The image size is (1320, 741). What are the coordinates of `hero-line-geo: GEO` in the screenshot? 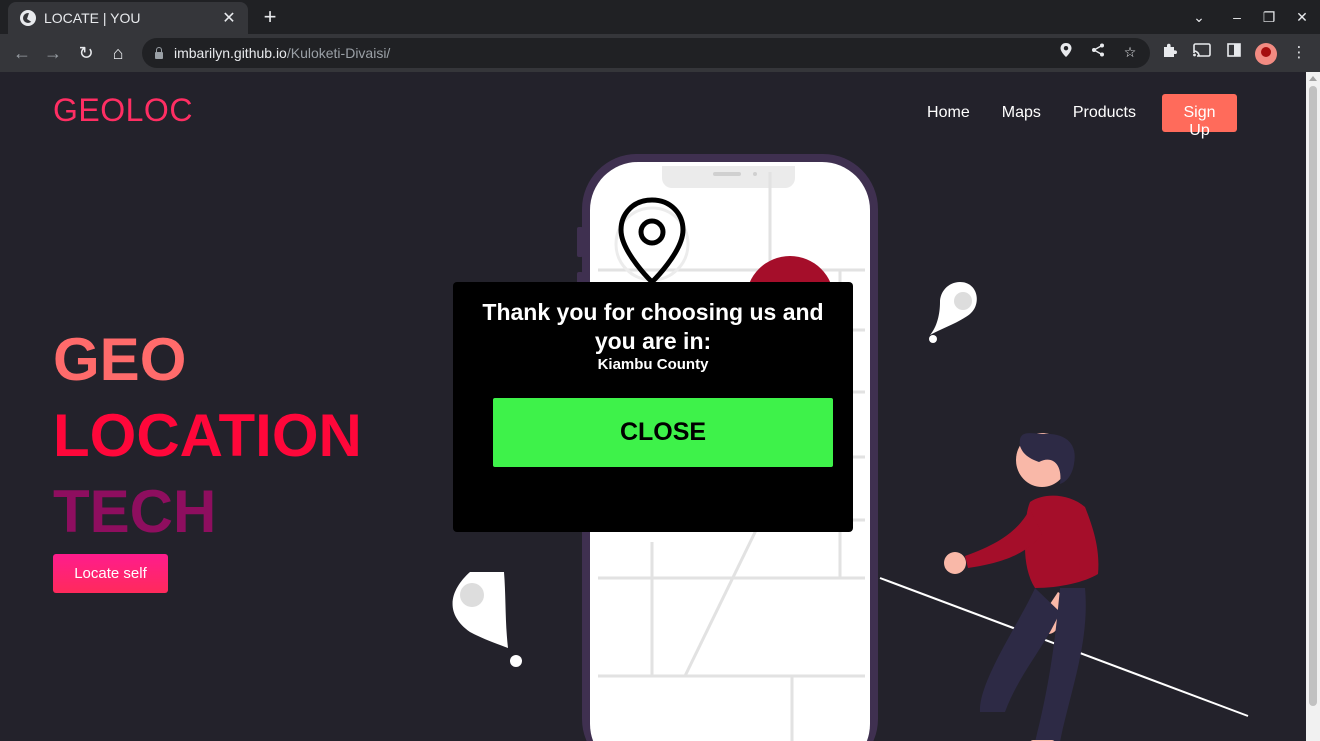 It's located at (120, 359).